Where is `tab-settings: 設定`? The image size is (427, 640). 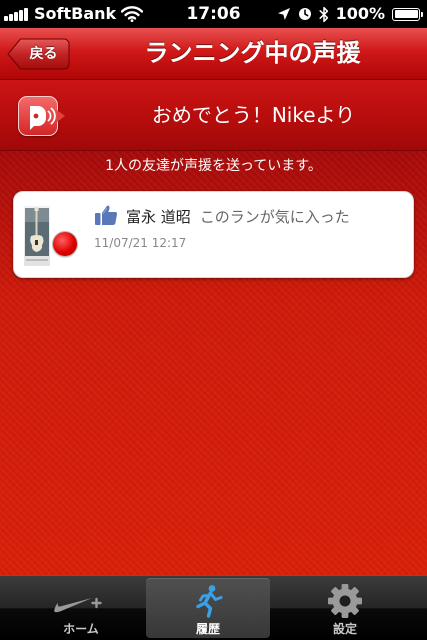 tab-settings: 設定 is located at coordinates (345, 608).